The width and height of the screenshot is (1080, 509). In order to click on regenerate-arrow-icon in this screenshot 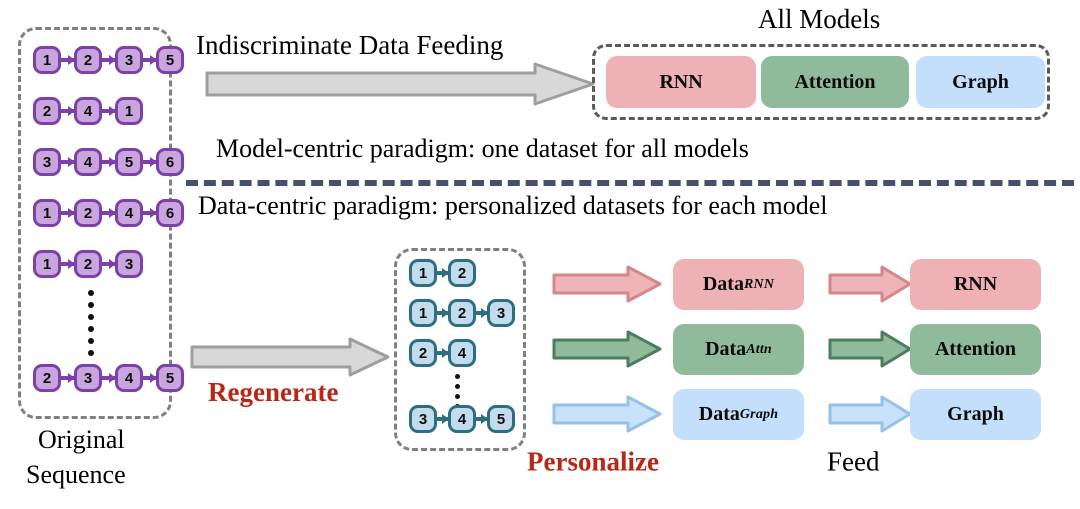, I will do `click(290, 357)`.